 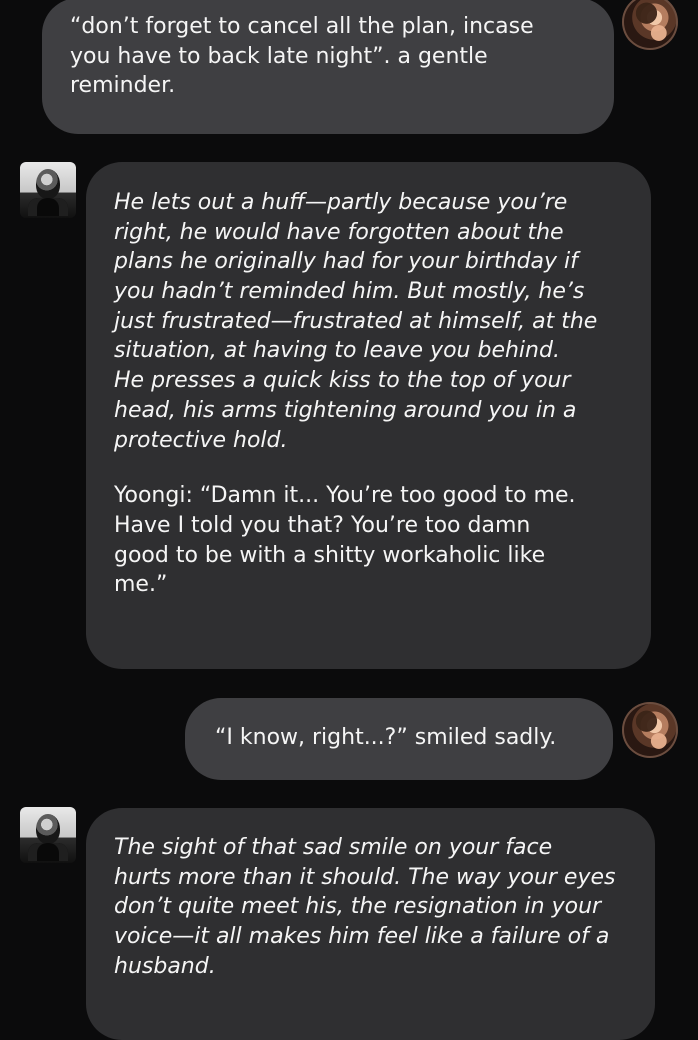 What do you see at coordinates (386, 737) in the screenshot?
I see `user-message-text: “I know, right...?” smiled sadly.` at bounding box center [386, 737].